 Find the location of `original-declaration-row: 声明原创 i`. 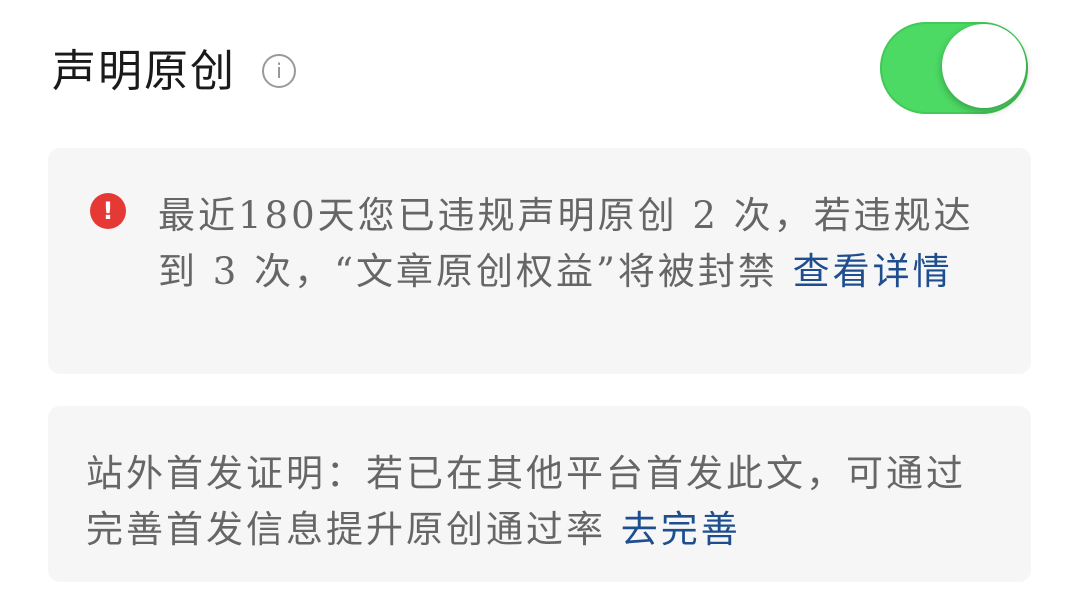

original-declaration-row: 声明原创 i is located at coordinates (542, 71).